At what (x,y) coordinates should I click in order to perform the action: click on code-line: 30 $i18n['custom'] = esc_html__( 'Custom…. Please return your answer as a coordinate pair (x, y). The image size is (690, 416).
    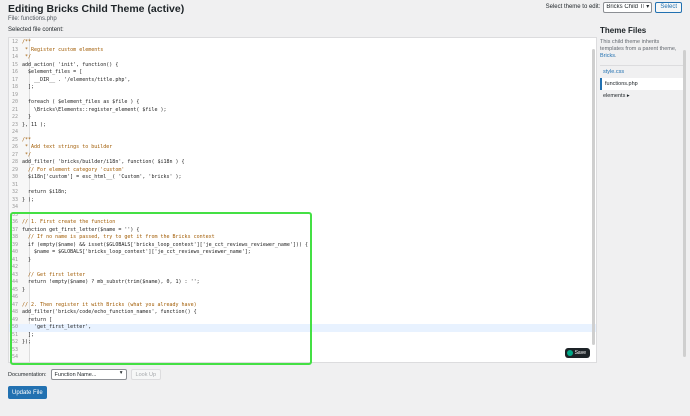
    Looking at the image, I should click on (302, 178).